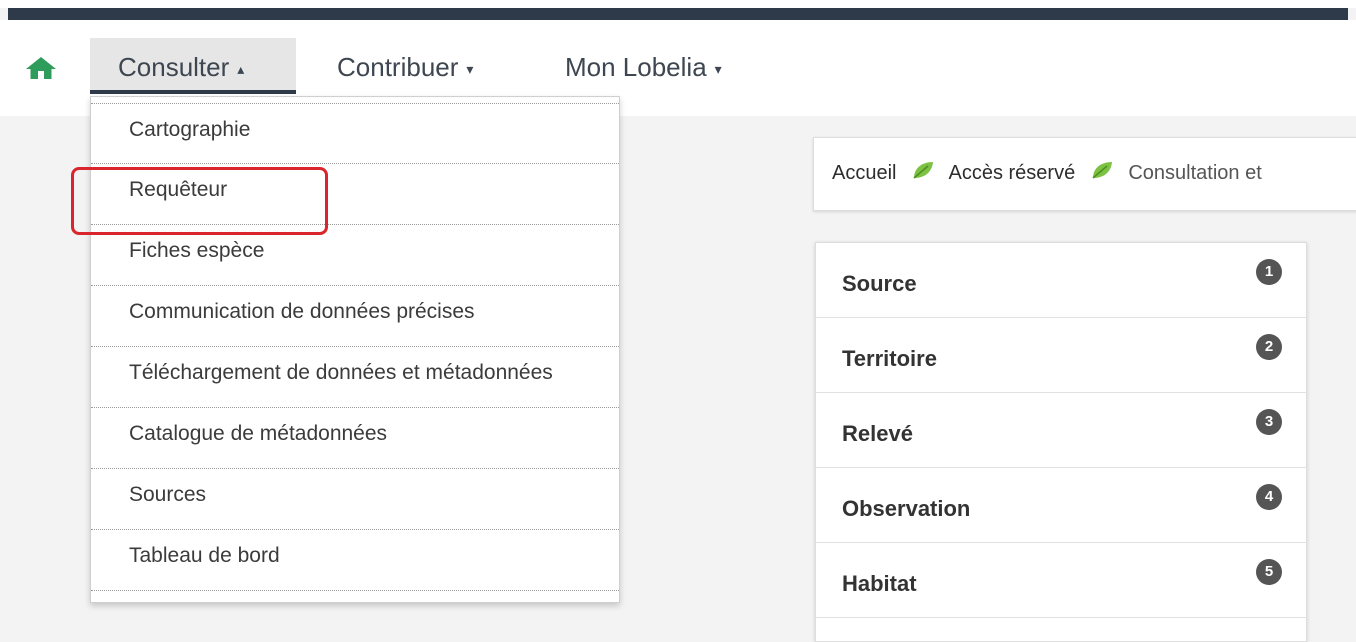  What do you see at coordinates (1061, 280) in the screenshot?
I see `step-source: Source 1` at bounding box center [1061, 280].